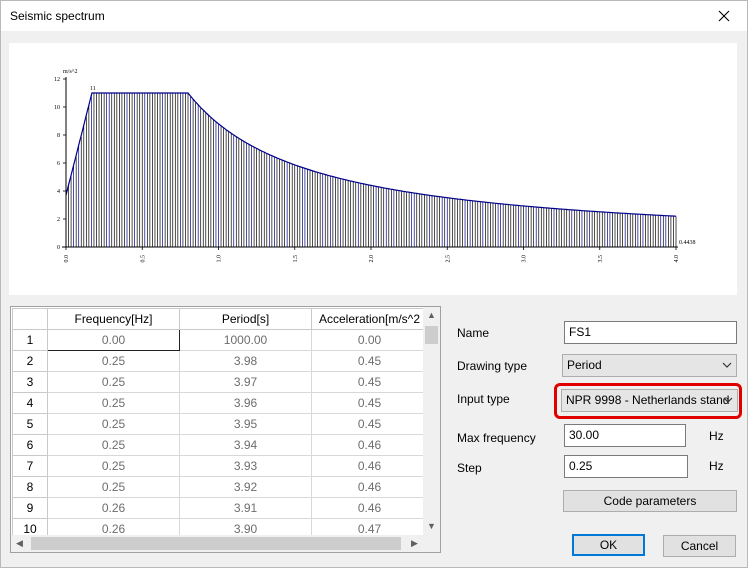 The image size is (748, 568). I want to click on table-row: 4 0.25 3.96 0.45, so click(220, 403).